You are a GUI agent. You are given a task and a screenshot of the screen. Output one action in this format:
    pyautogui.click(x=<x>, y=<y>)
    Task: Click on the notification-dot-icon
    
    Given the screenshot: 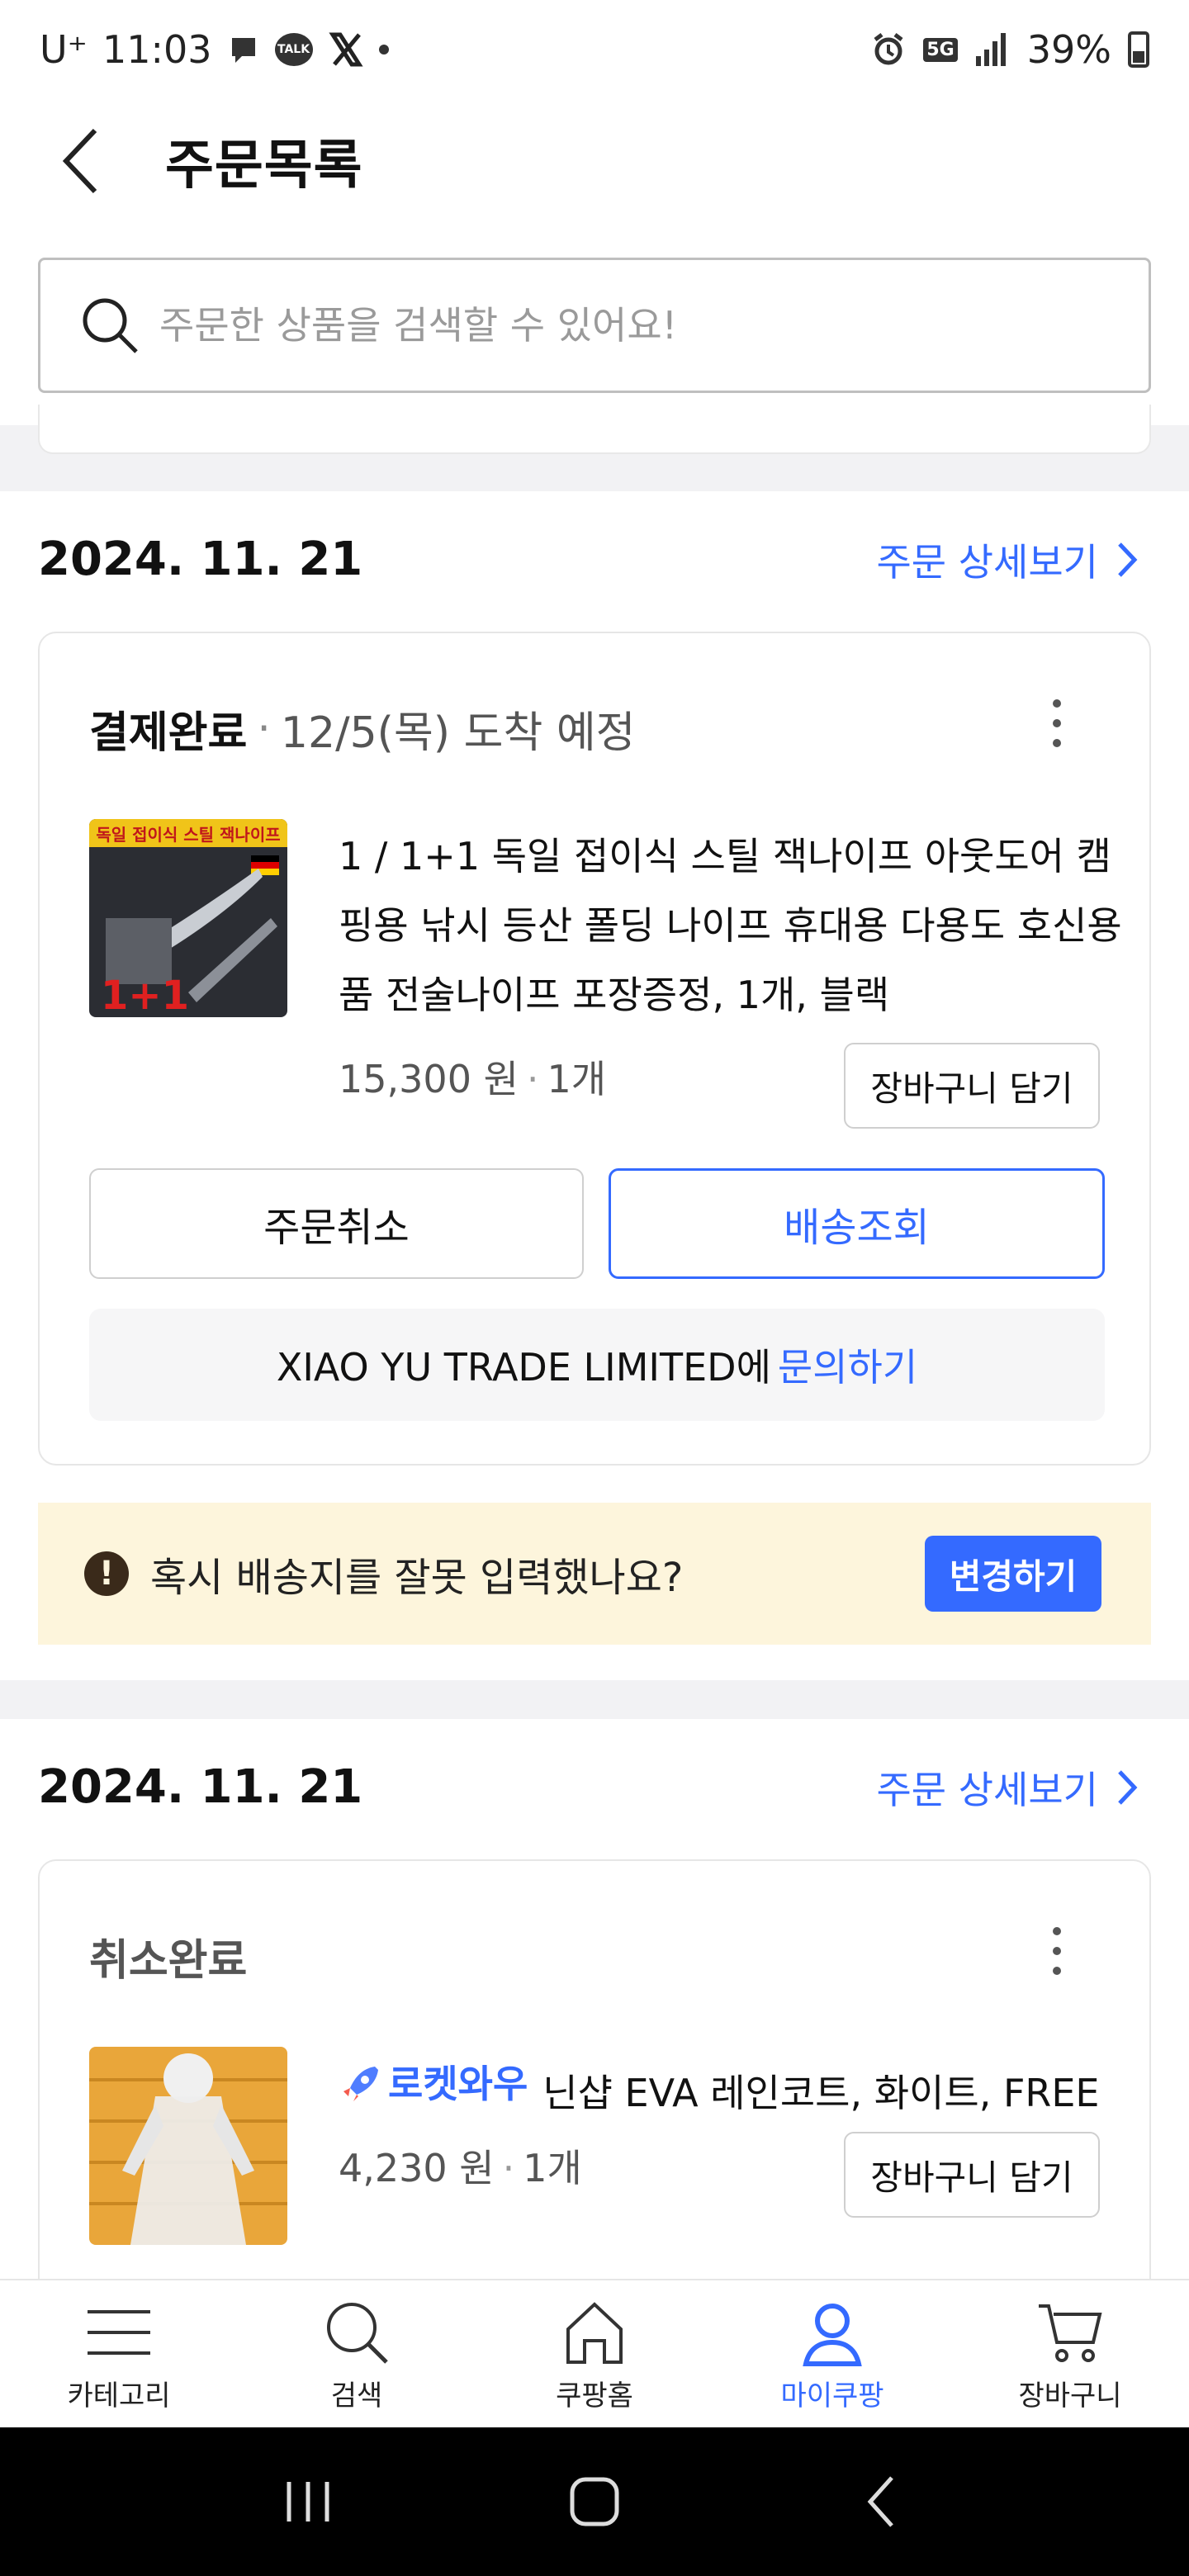 What is the action you would take?
    pyautogui.click(x=383, y=49)
    